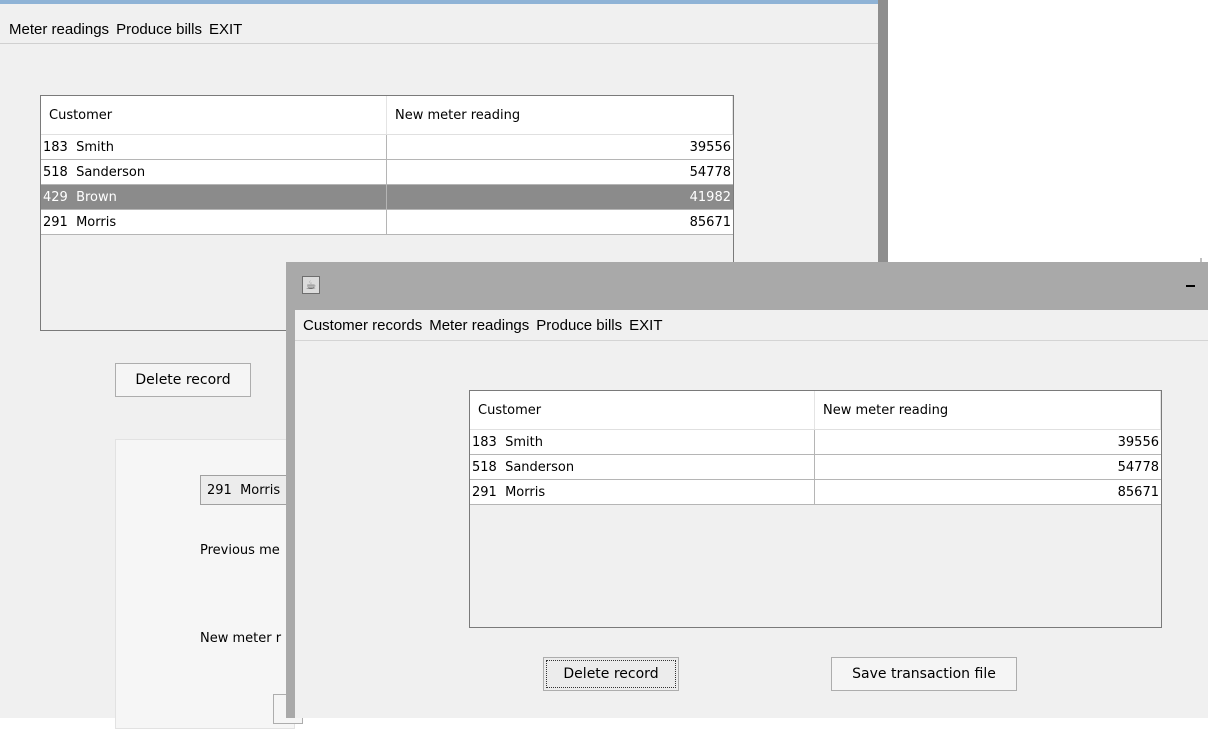 The height and width of the screenshot is (729, 1208). Describe the element at coordinates (311, 285) in the screenshot. I see `java-cup-icon: ☕` at that location.